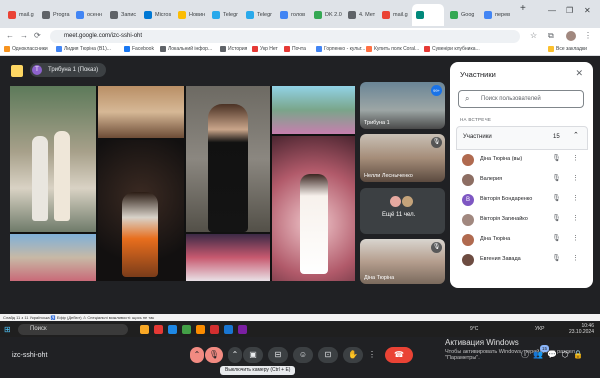 This screenshot has height=378, width=600. I want to click on browser-tab: Новин, so click(190, 15).